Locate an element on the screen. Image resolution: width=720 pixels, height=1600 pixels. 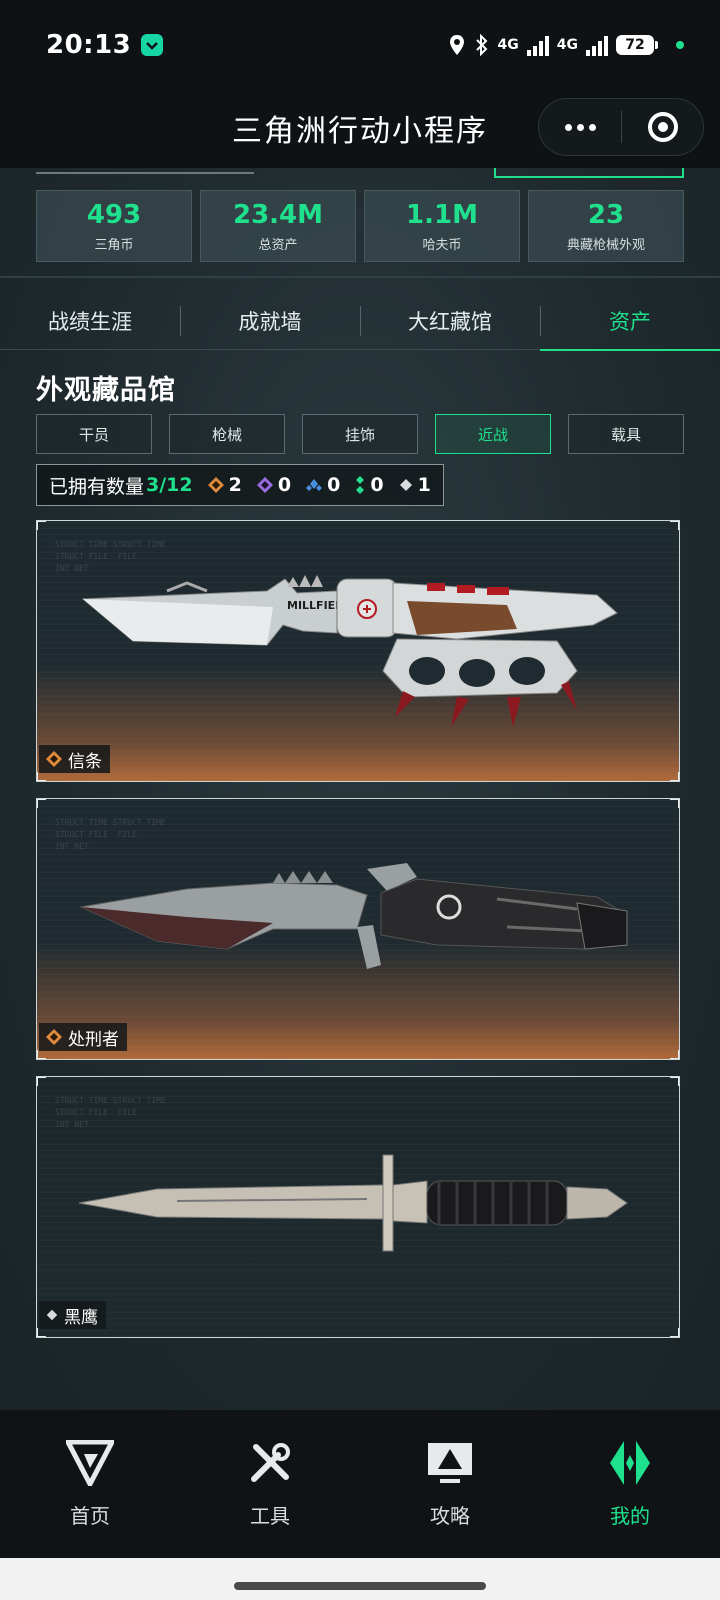
tab-achievements: 成就墙 is located at coordinates (270, 321).